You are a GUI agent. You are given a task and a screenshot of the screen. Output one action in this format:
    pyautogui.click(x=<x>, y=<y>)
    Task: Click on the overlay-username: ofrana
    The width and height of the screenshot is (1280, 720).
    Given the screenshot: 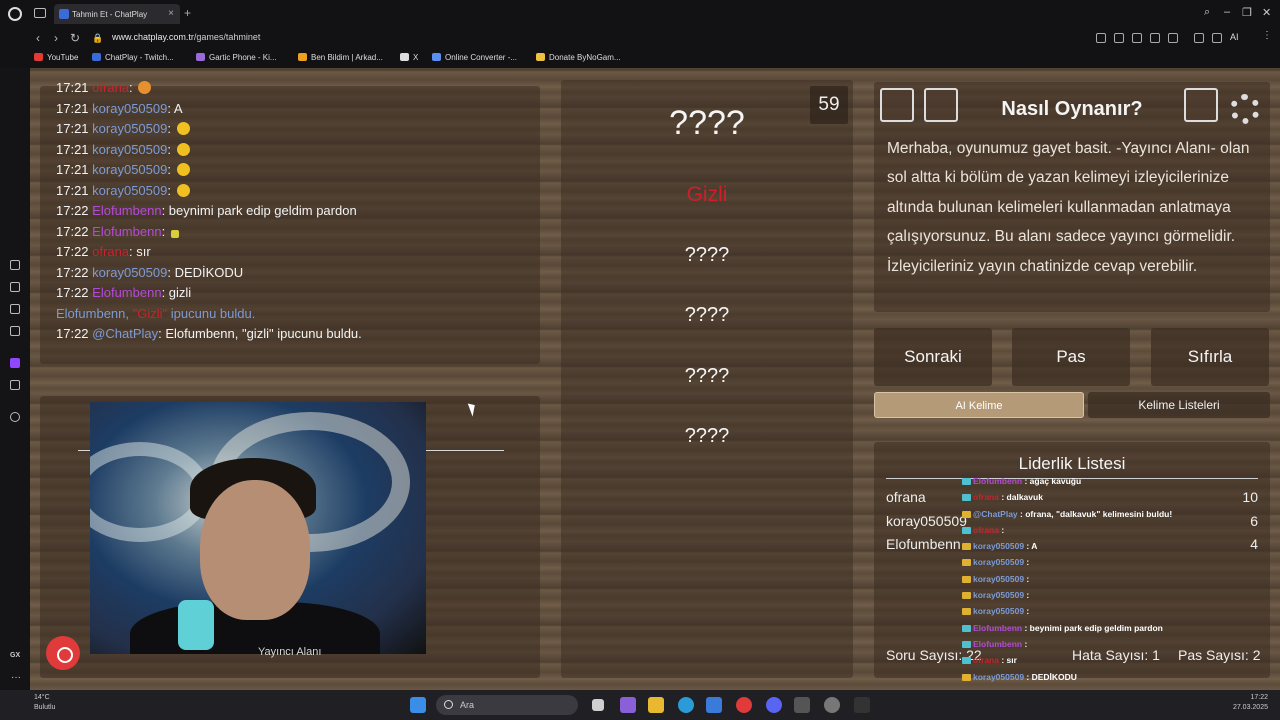 What is the action you would take?
    pyautogui.click(x=986, y=529)
    